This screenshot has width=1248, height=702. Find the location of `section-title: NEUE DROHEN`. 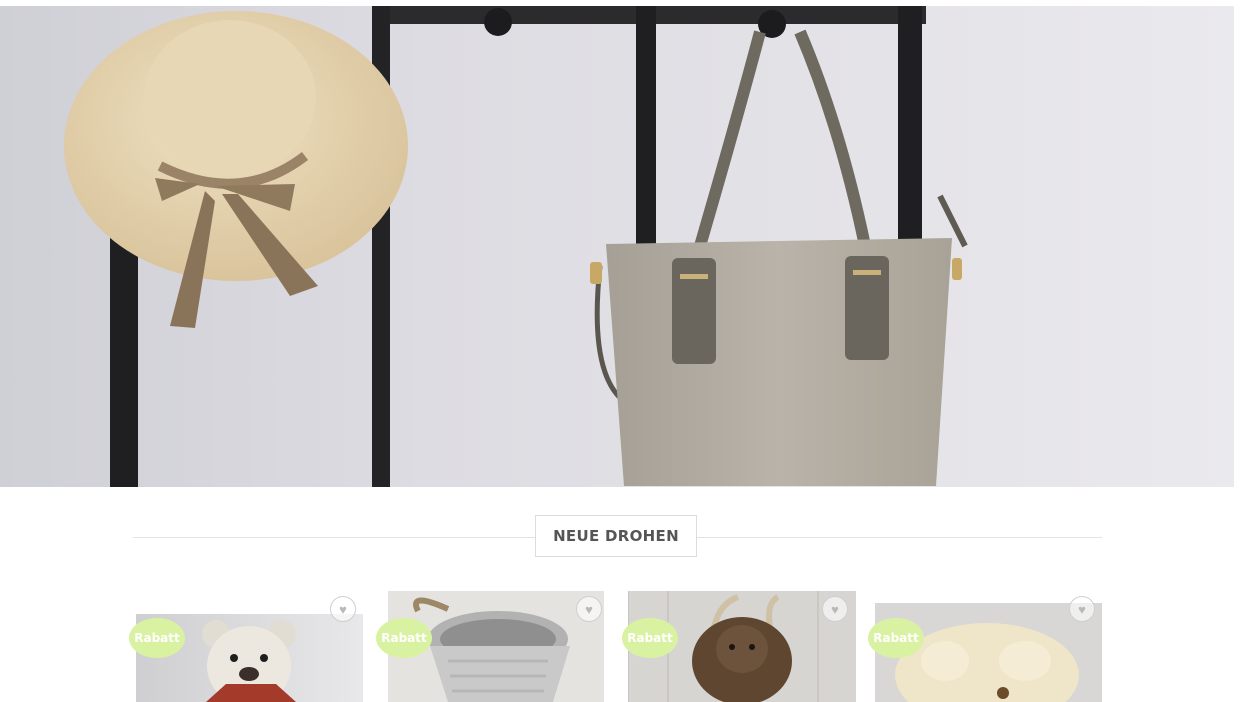

section-title: NEUE DROHEN is located at coordinates (616, 536).